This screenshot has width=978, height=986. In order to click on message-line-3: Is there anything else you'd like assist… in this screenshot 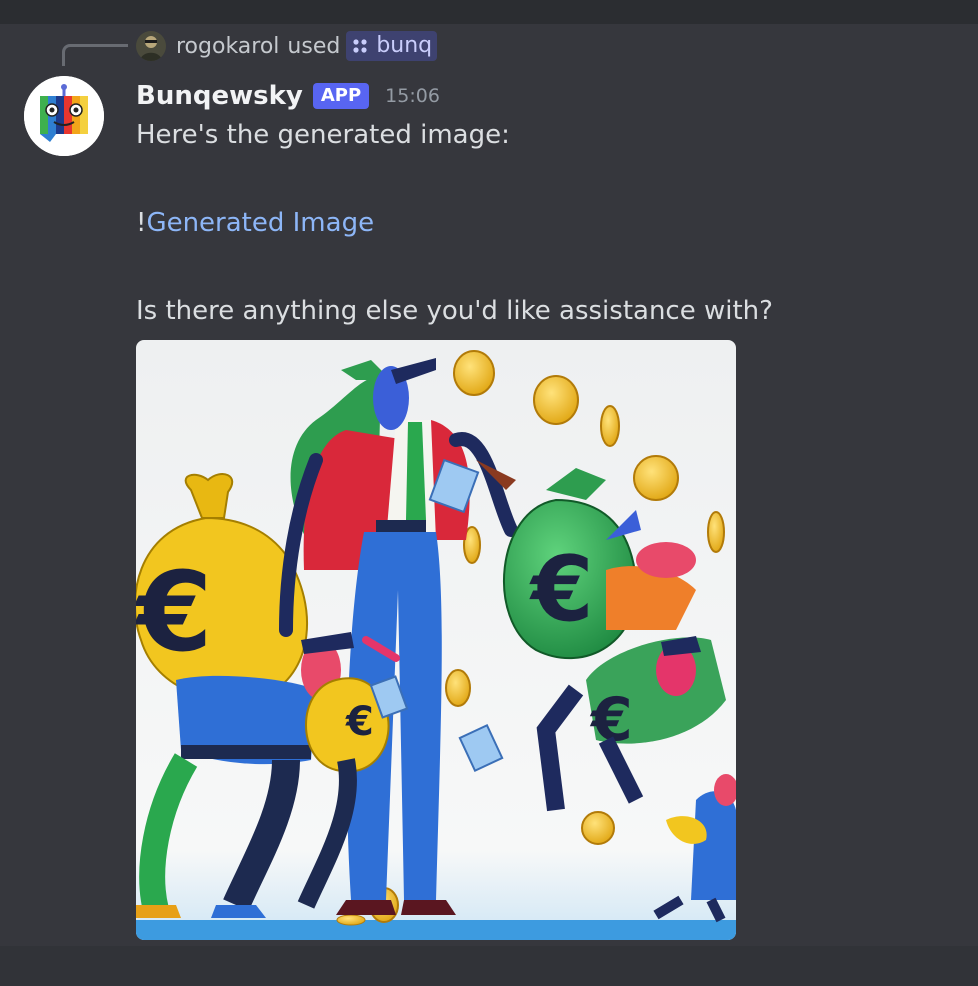, I will do `click(454, 311)`.